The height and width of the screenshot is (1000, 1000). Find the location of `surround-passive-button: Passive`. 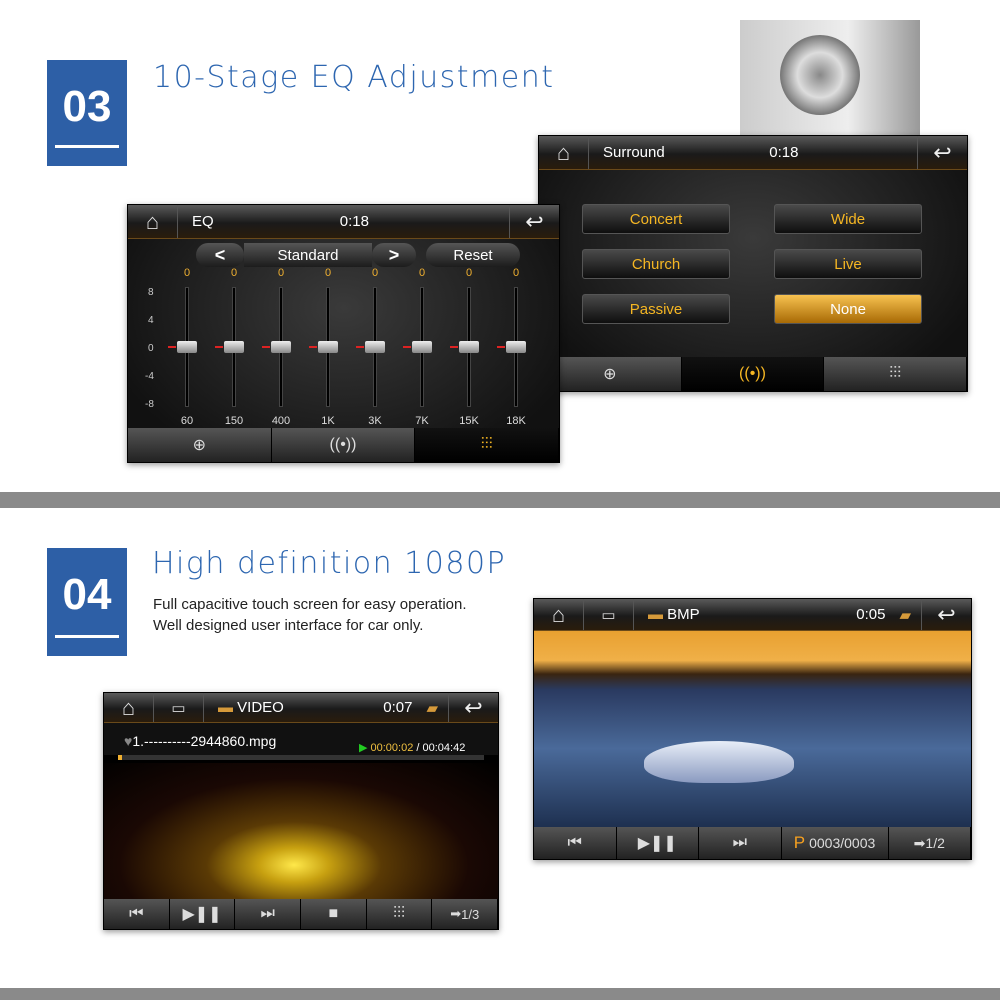

surround-passive-button: Passive is located at coordinates (656, 309).